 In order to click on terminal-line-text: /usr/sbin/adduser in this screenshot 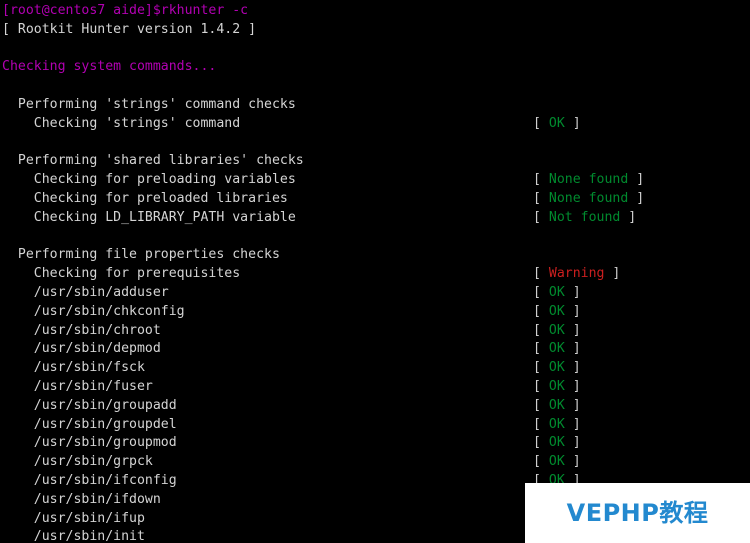, I will do `click(85, 292)`.